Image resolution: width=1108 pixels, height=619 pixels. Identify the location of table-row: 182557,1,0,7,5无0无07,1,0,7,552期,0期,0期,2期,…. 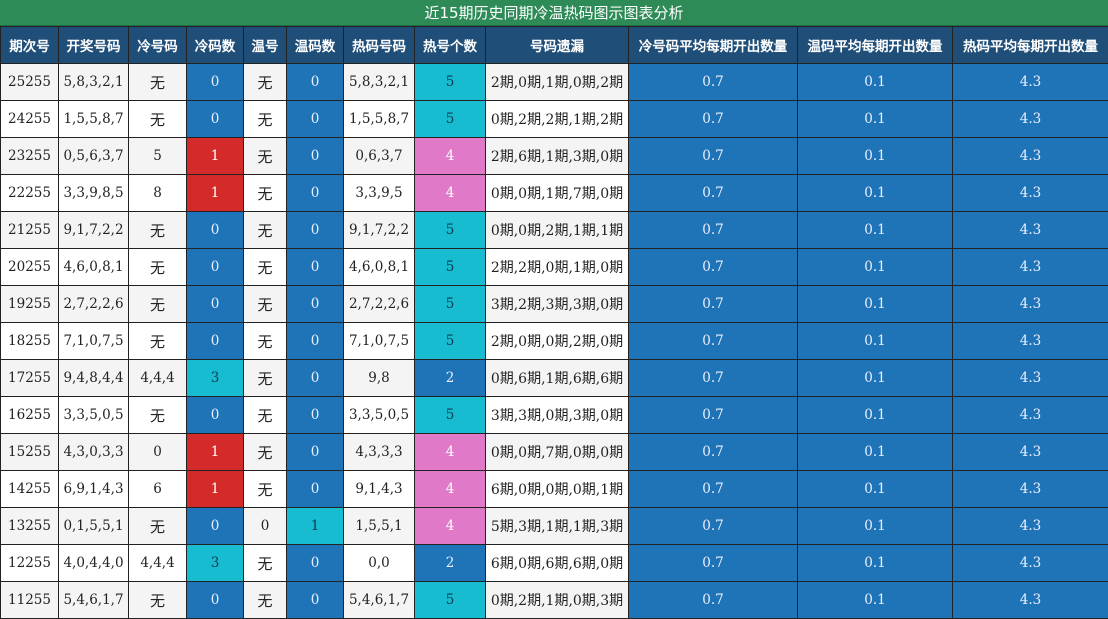
(554, 341).